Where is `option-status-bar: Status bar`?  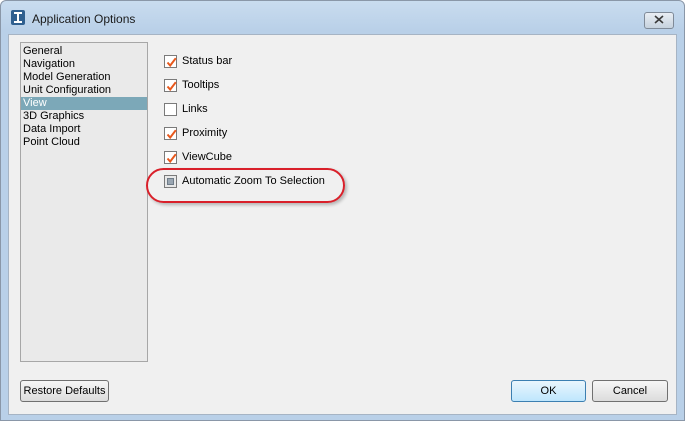
option-status-bar: Status bar is located at coordinates (198, 61).